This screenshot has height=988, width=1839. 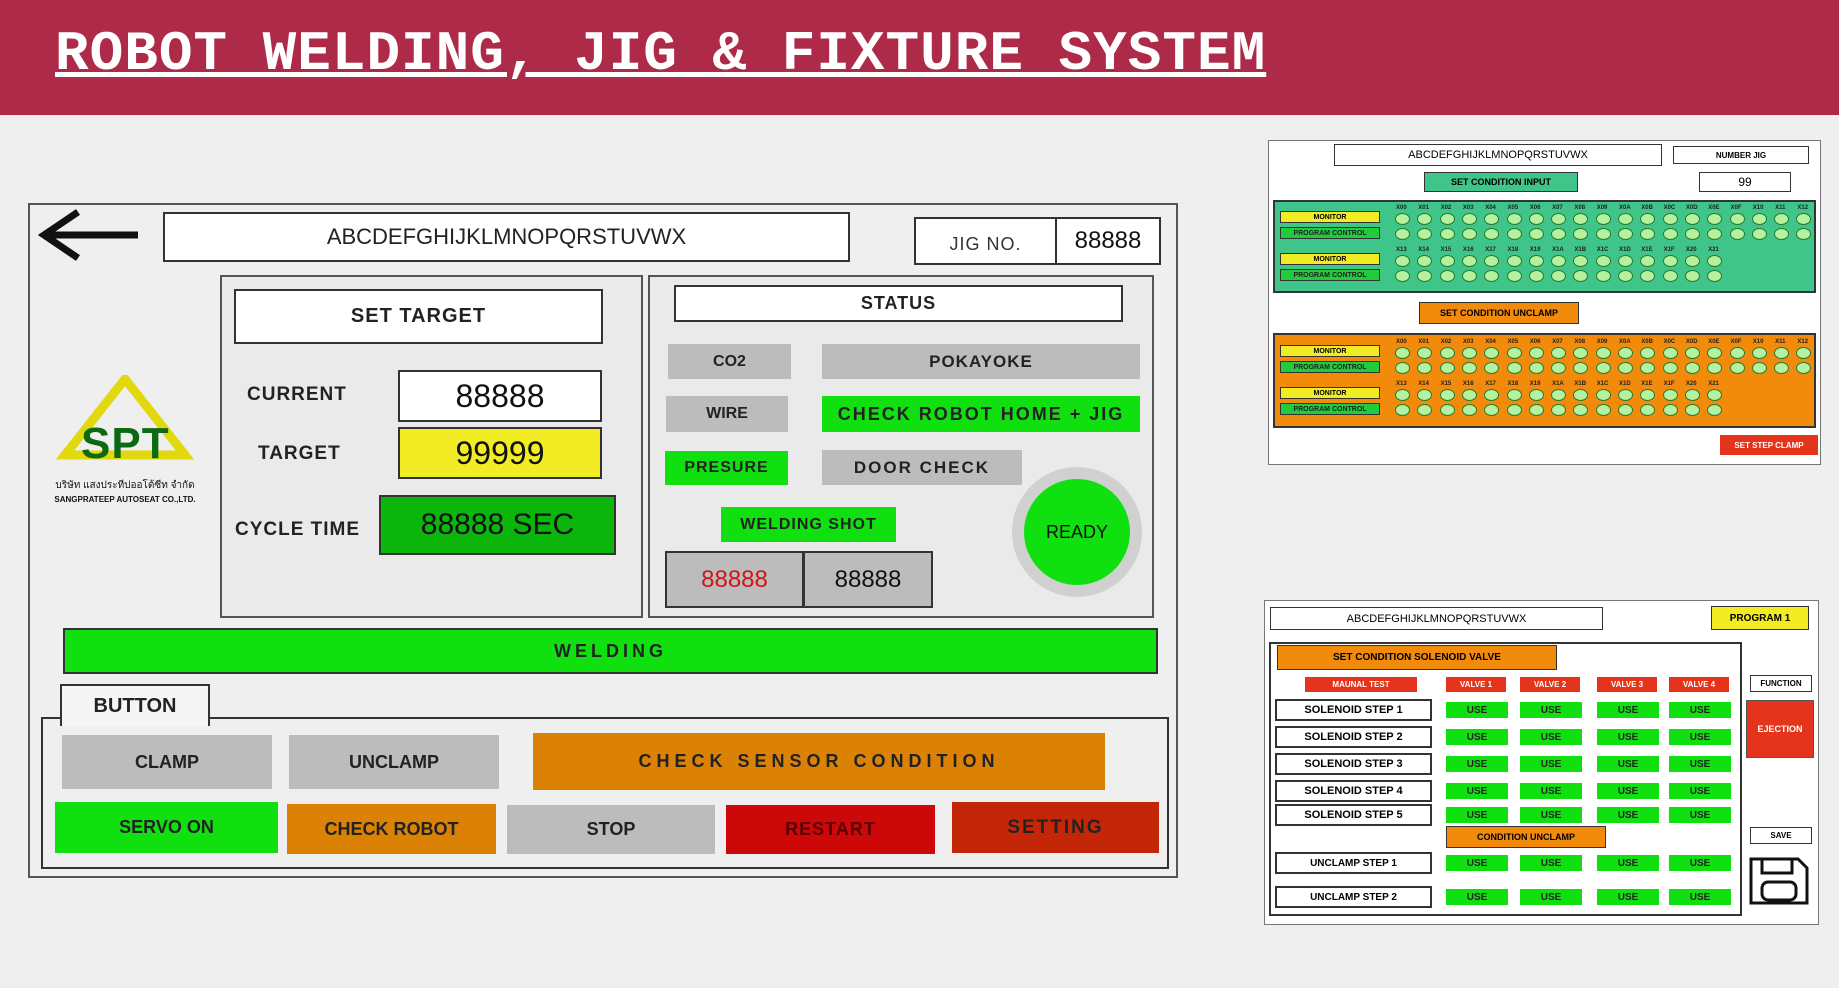 What do you see at coordinates (1353, 764) in the screenshot?
I see `solenoid-step-button: SOLENOID STEP 3` at bounding box center [1353, 764].